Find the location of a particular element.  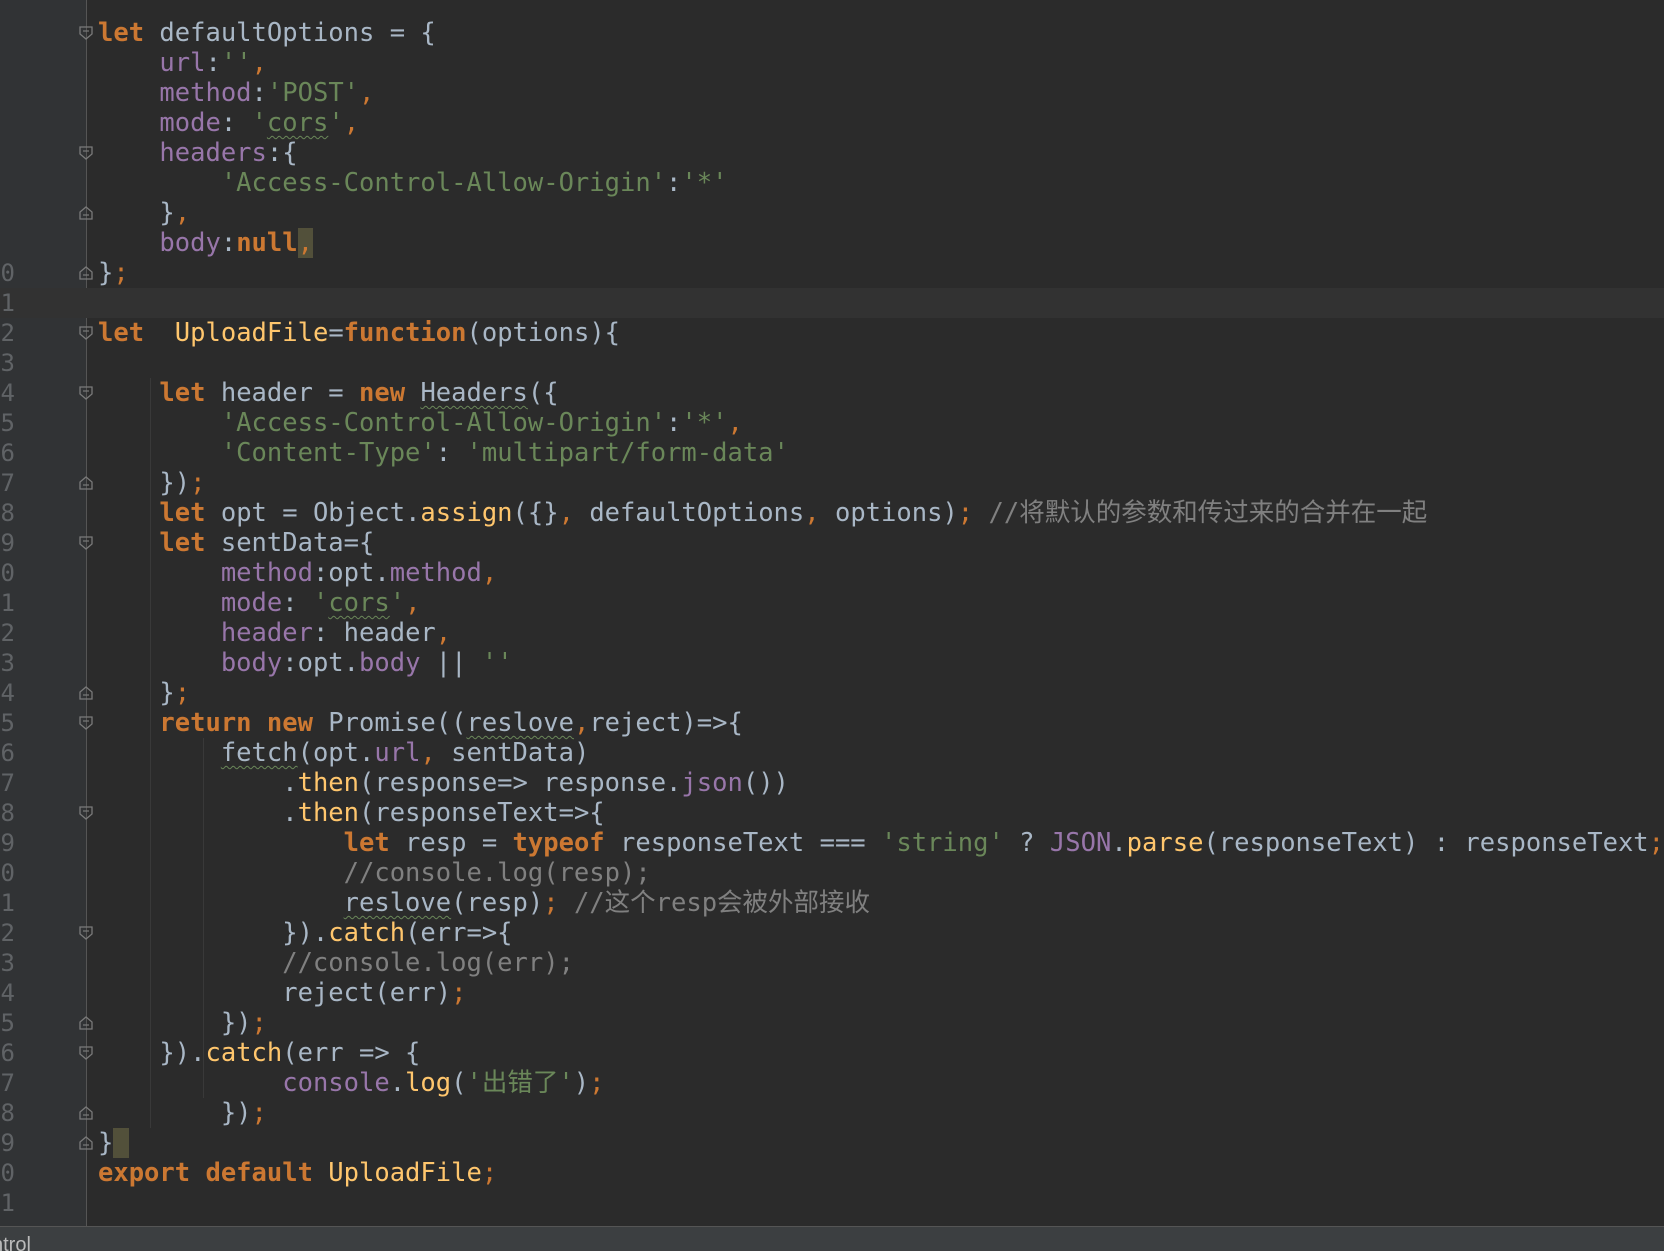

code-line: 8 }, is located at coordinates (832, 213).